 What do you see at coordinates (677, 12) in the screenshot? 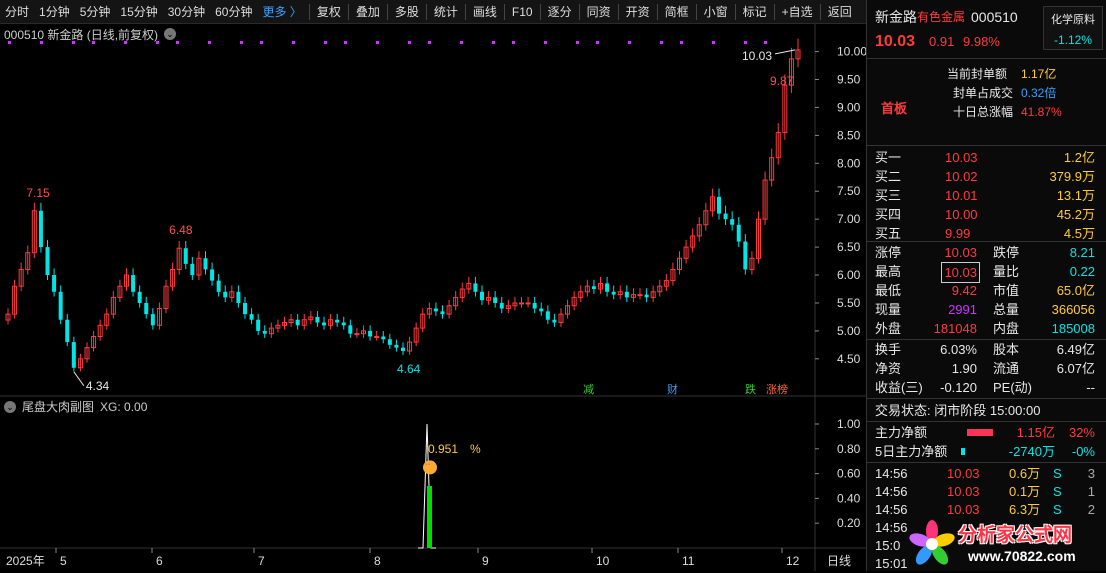
I see `tool-button-9: 简框` at bounding box center [677, 12].